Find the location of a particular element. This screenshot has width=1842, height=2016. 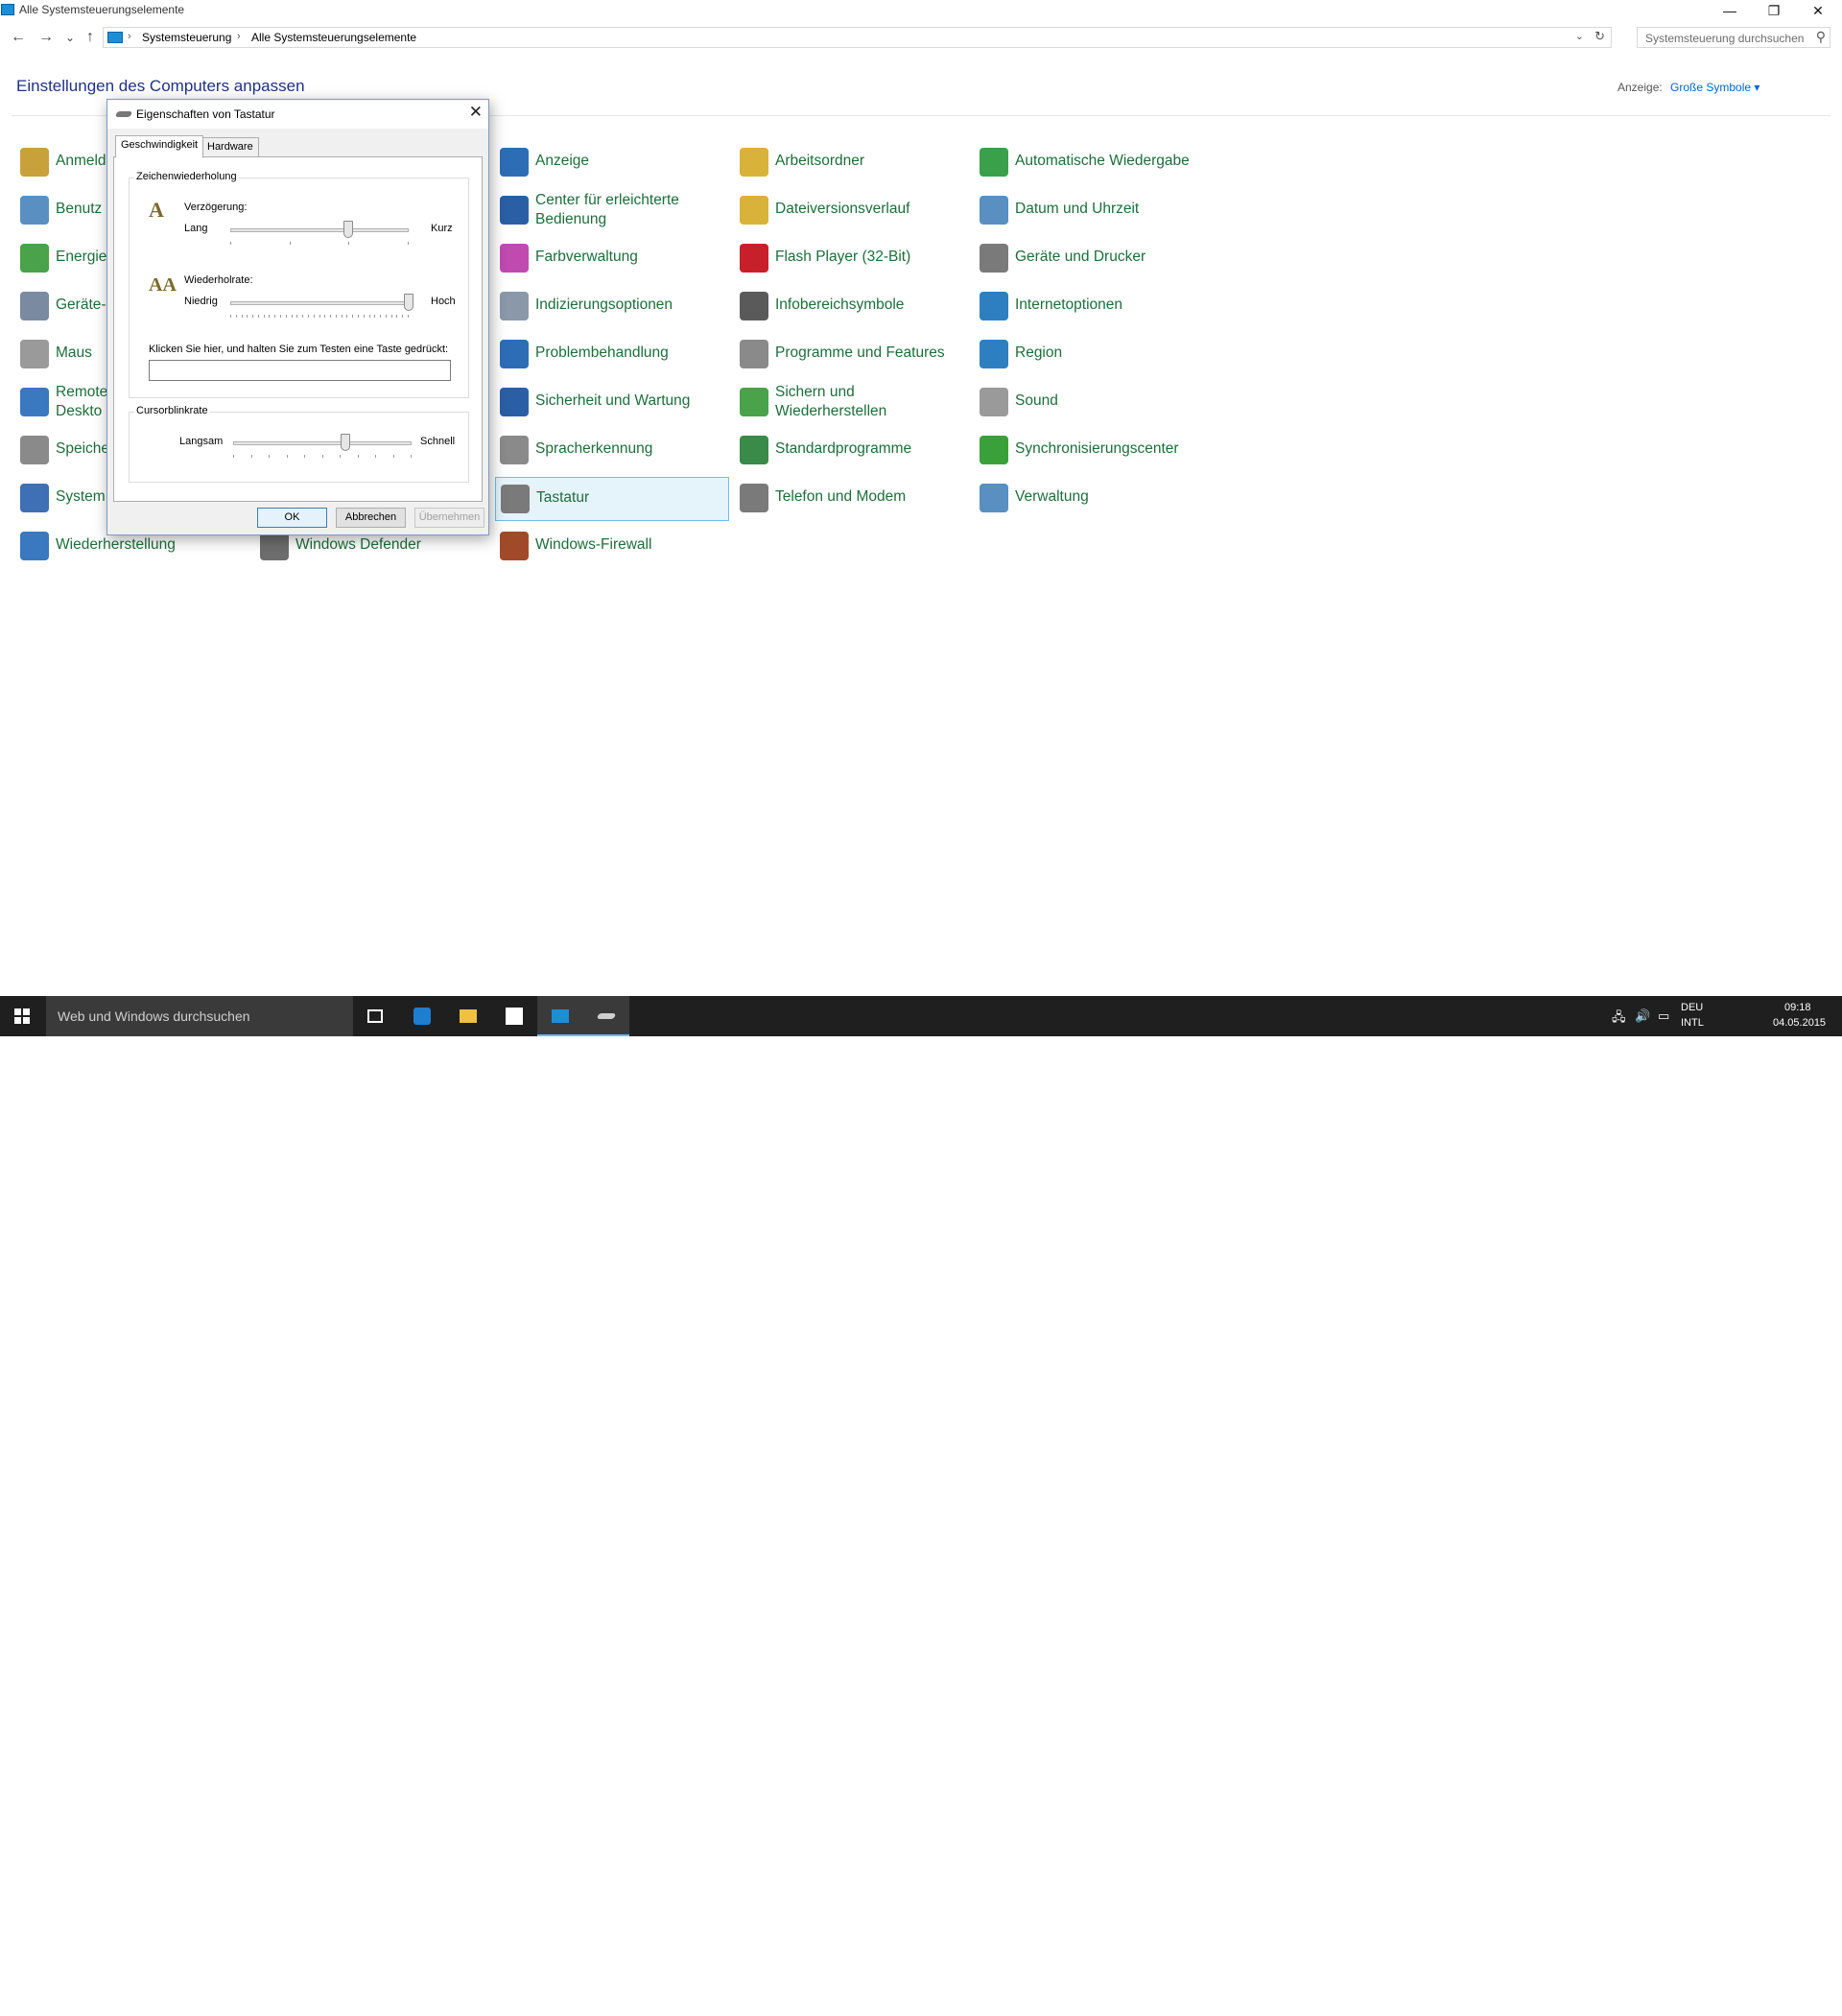

control-panel-item: Verwaltung is located at coordinates (1092, 499).